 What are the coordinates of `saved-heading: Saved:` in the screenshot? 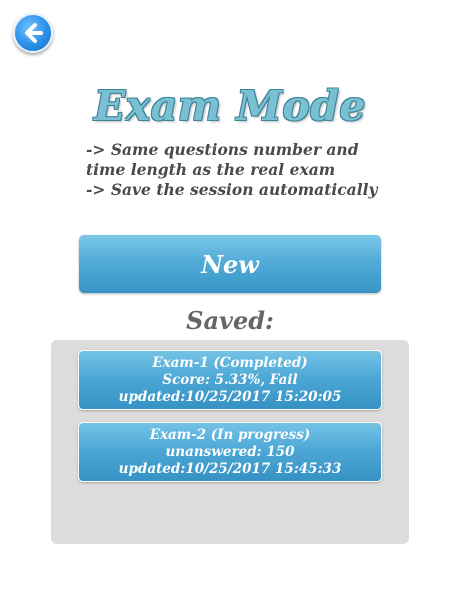 It's located at (230, 320).